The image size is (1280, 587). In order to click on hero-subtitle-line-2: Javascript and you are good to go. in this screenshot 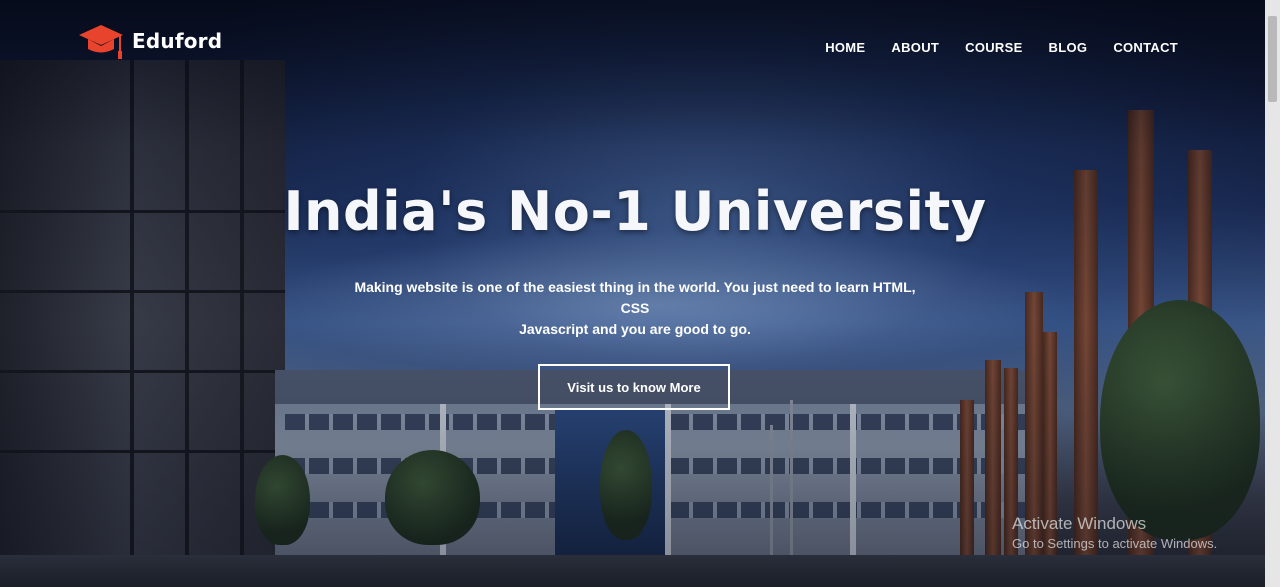, I will do `click(635, 329)`.